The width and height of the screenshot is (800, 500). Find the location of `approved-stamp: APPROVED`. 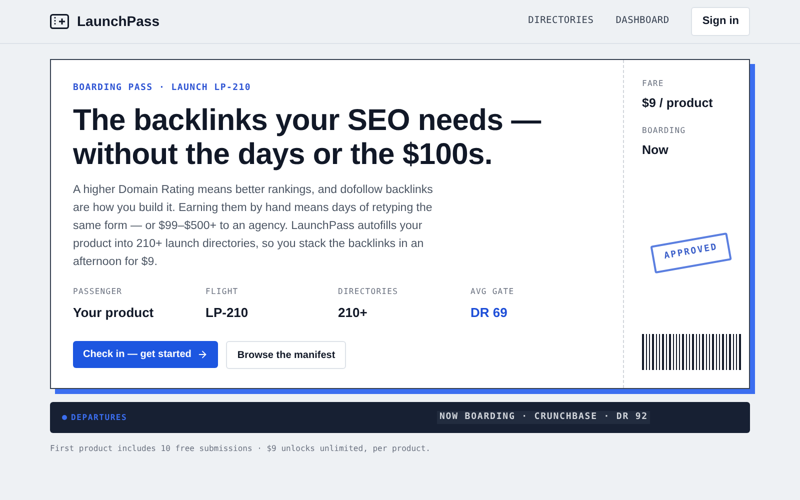

approved-stamp: APPROVED is located at coordinates (691, 253).